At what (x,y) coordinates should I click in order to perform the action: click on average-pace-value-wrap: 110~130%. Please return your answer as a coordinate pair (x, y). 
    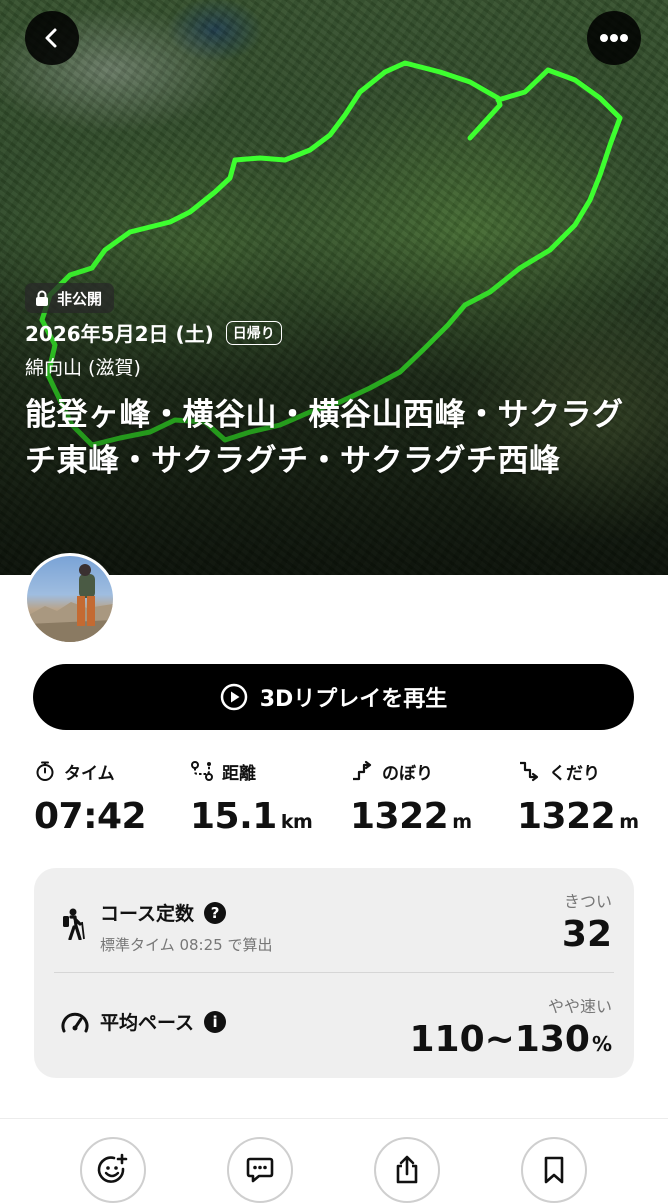
    Looking at the image, I should click on (510, 1039).